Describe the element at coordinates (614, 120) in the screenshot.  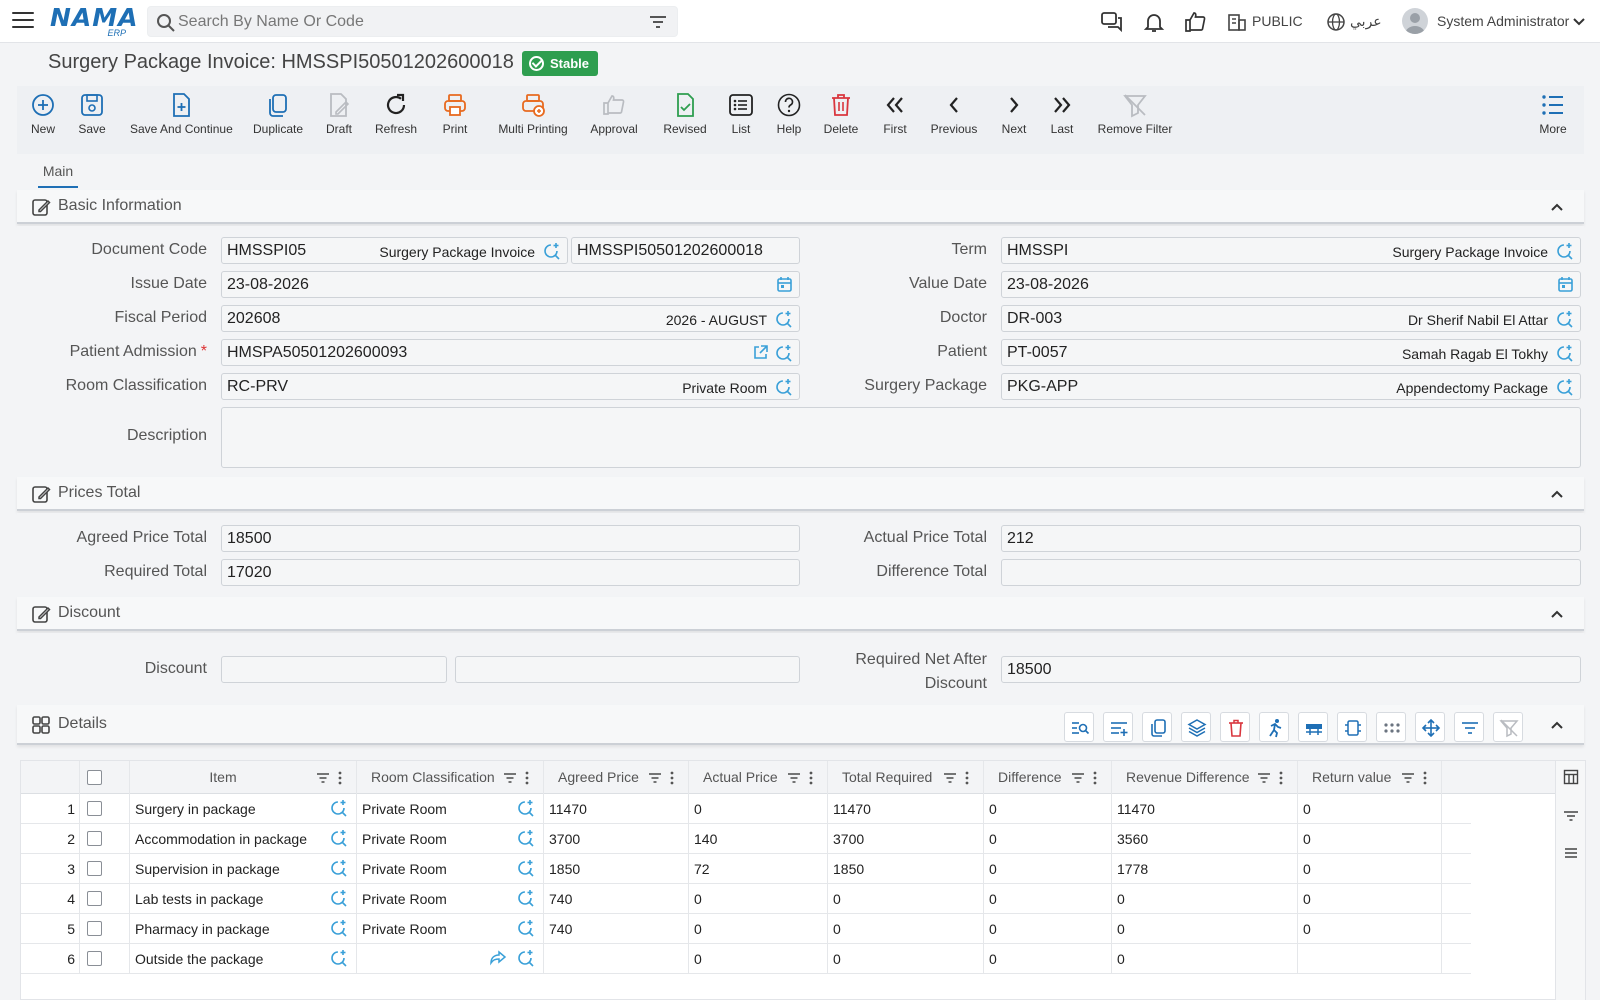
I see `approval-button: Approval` at that location.